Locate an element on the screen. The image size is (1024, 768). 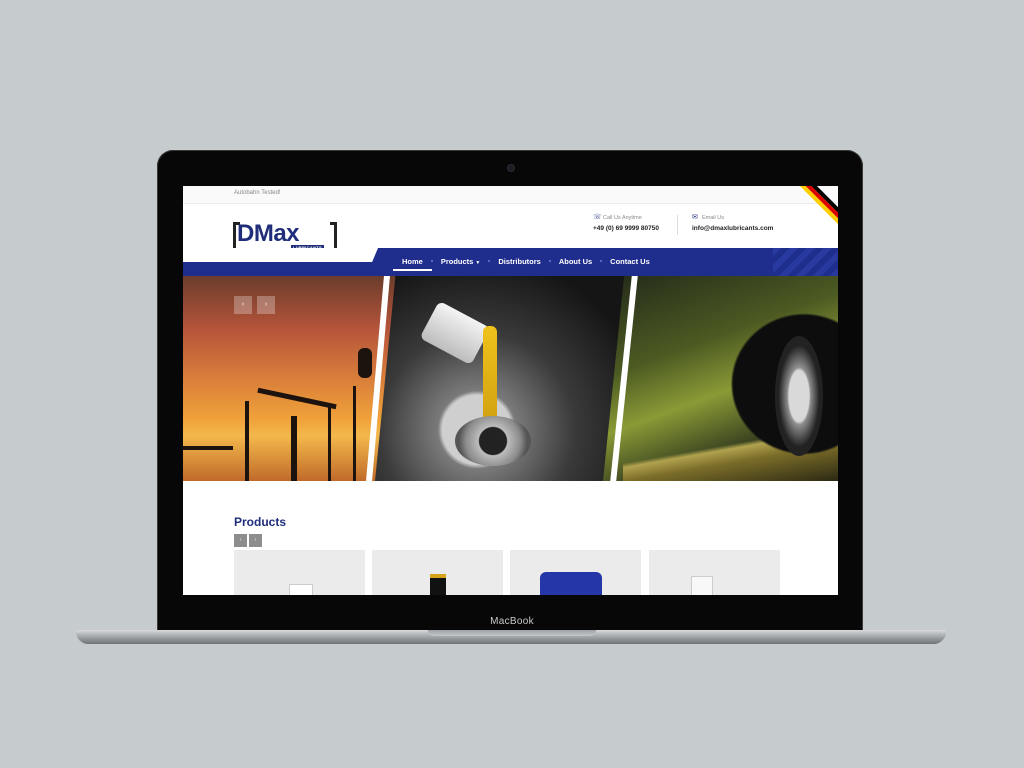
nav-bar-cutout is located at coordinates (280, 255).